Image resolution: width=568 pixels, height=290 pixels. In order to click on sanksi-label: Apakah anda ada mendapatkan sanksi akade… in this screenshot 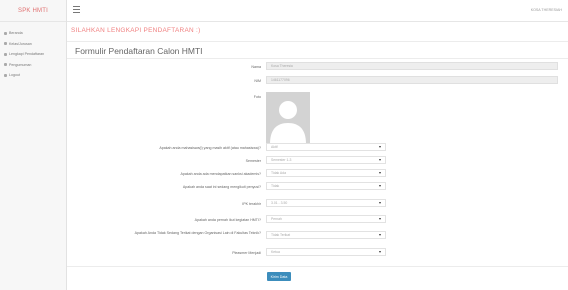, I will do `click(220, 174)`.